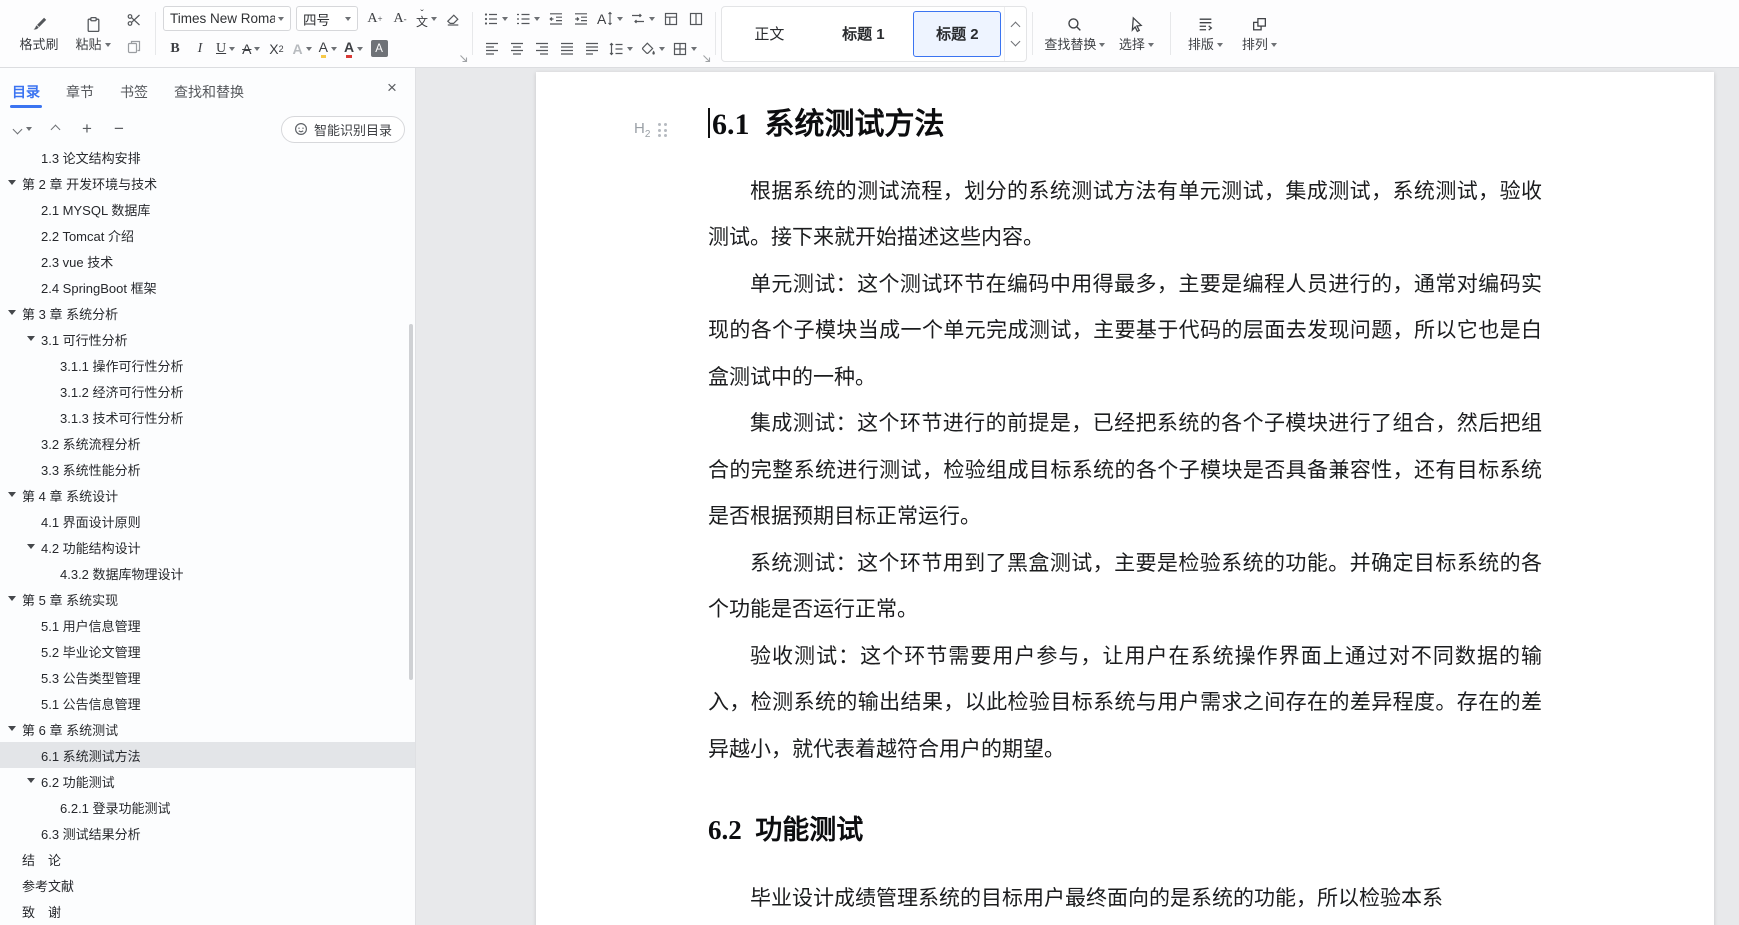 The height and width of the screenshot is (925, 1739). I want to click on justify-button, so click(567, 48).